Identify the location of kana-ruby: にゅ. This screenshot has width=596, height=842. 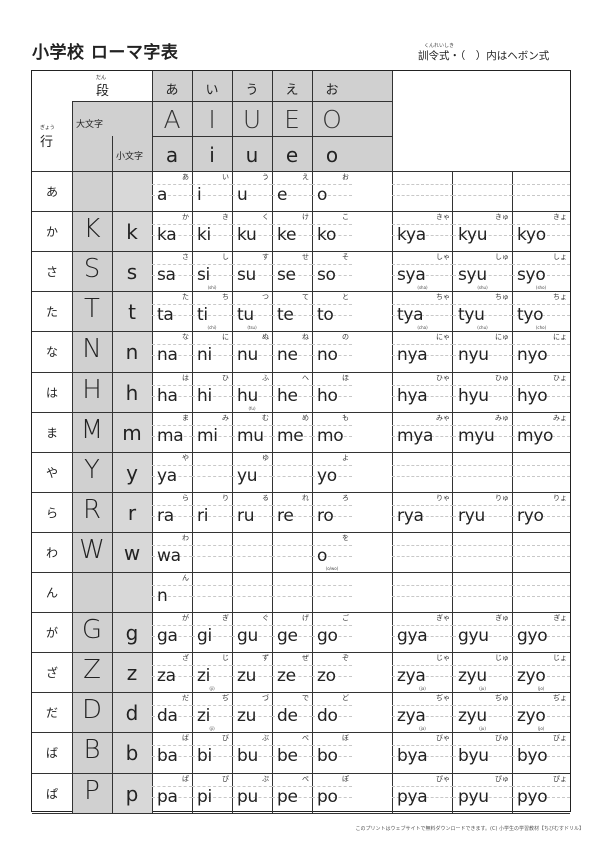
(502, 337).